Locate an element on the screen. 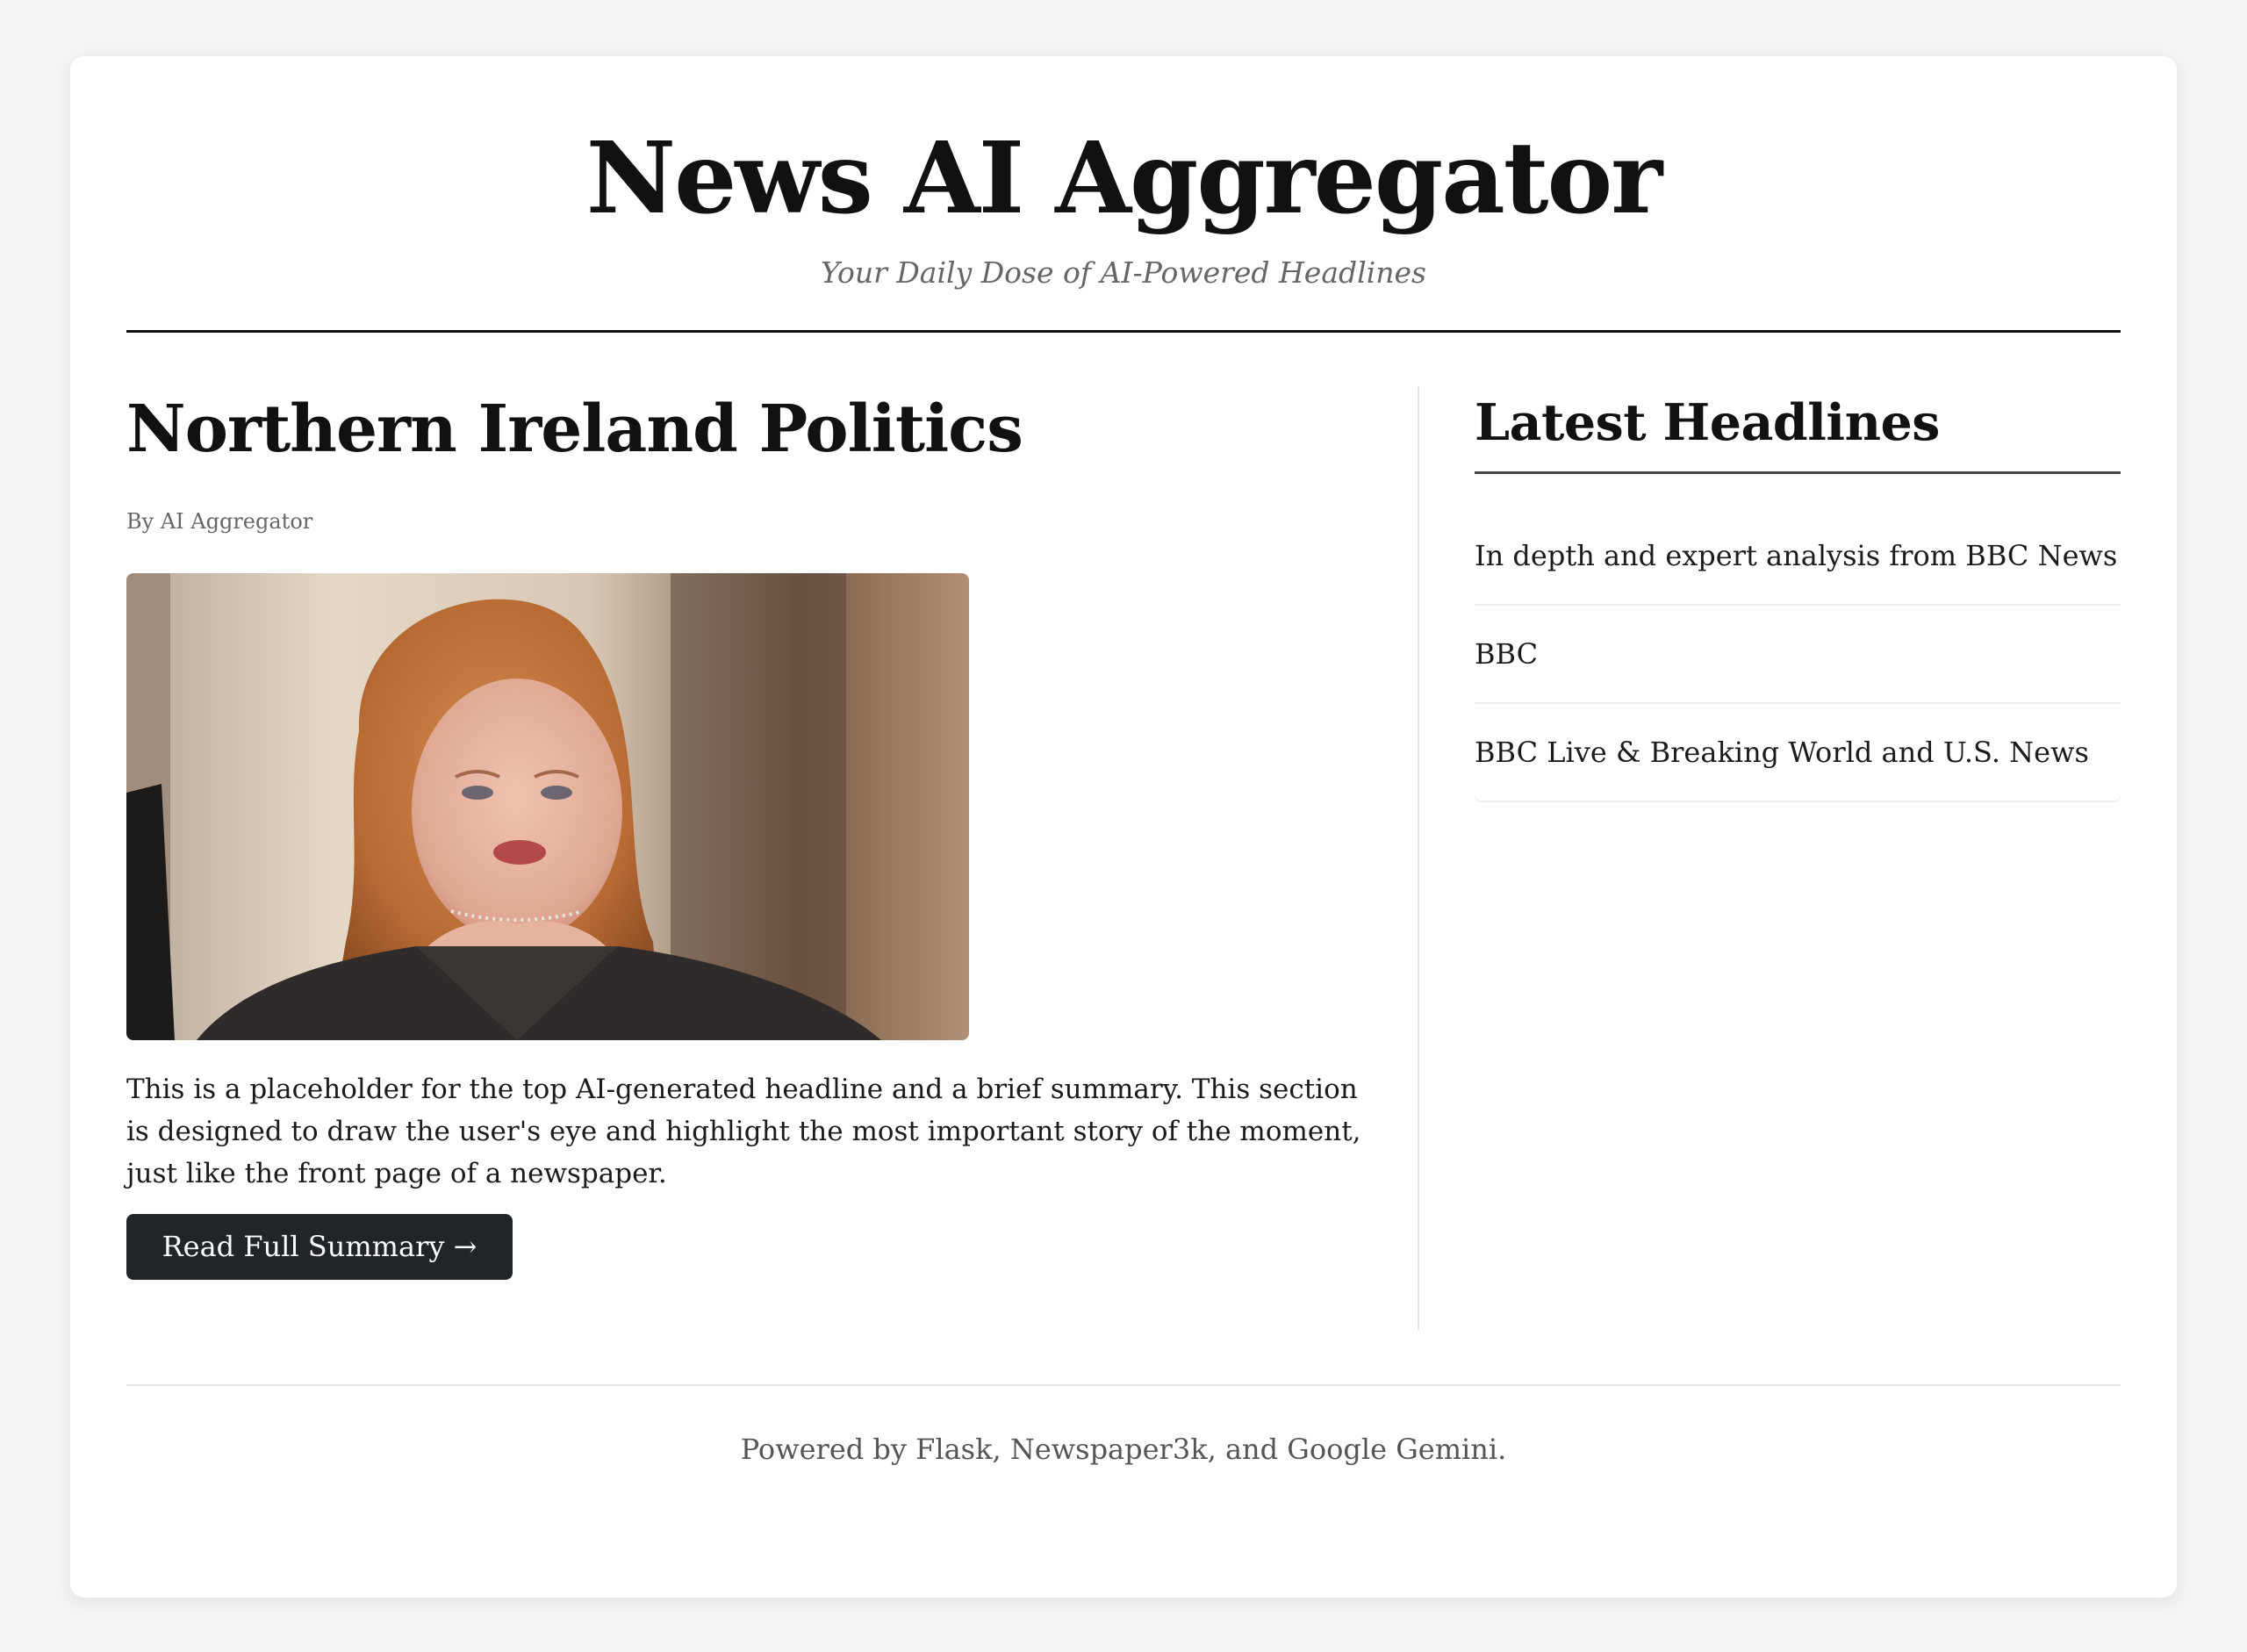 The height and width of the screenshot is (1652, 2247). column-divider is located at coordinates (1418, 858).